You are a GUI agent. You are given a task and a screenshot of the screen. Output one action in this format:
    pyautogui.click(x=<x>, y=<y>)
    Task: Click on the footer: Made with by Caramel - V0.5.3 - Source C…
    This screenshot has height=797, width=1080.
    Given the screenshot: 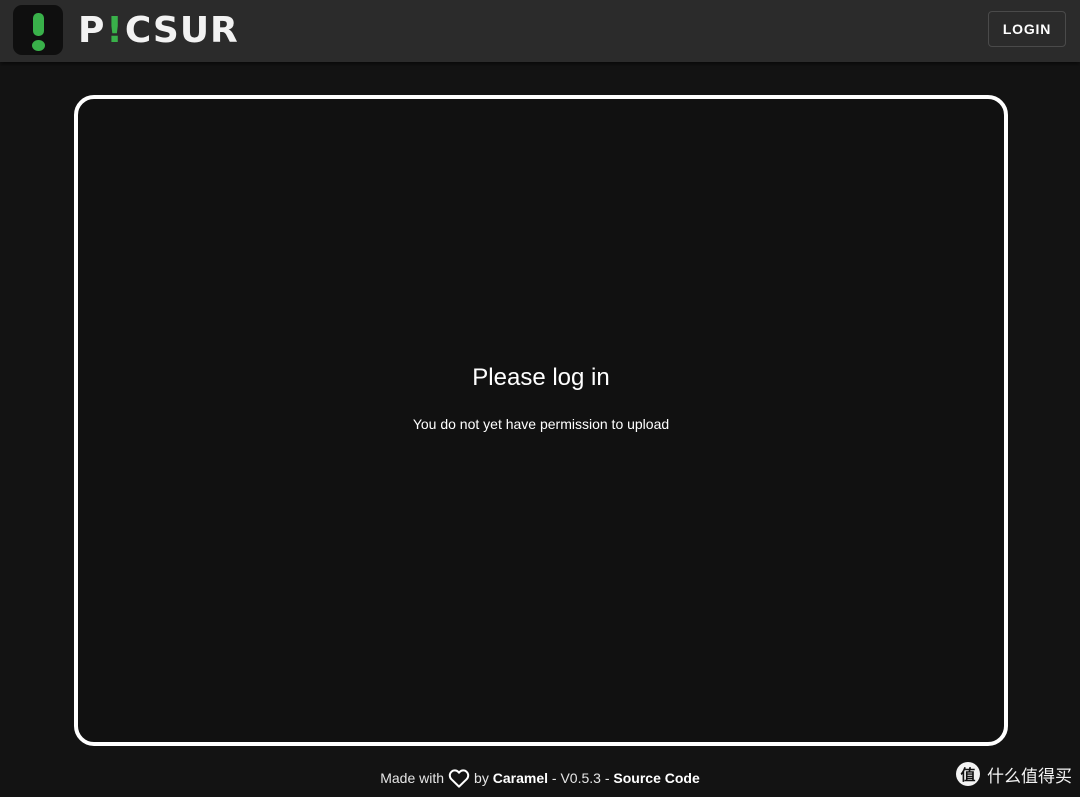 What is the action you would take?
    pyautogui.click(x=540, y=778)
    